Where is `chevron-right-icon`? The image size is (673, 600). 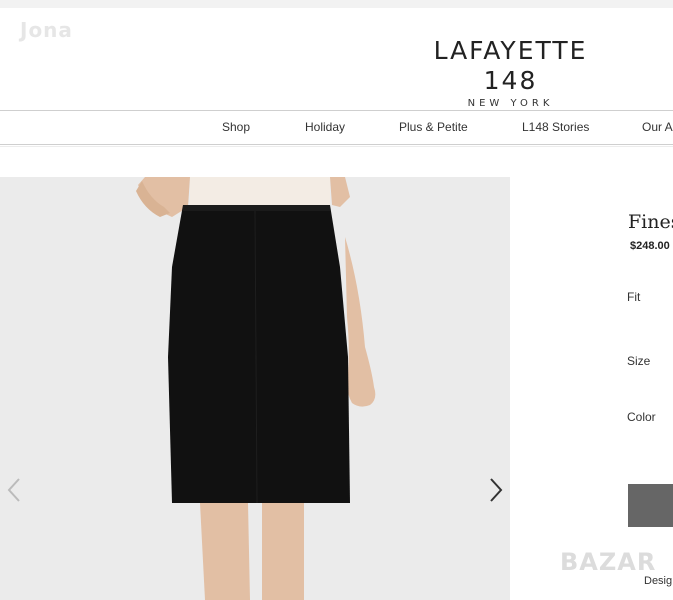
chevron-right-icon is located at coordinates (496, 490).